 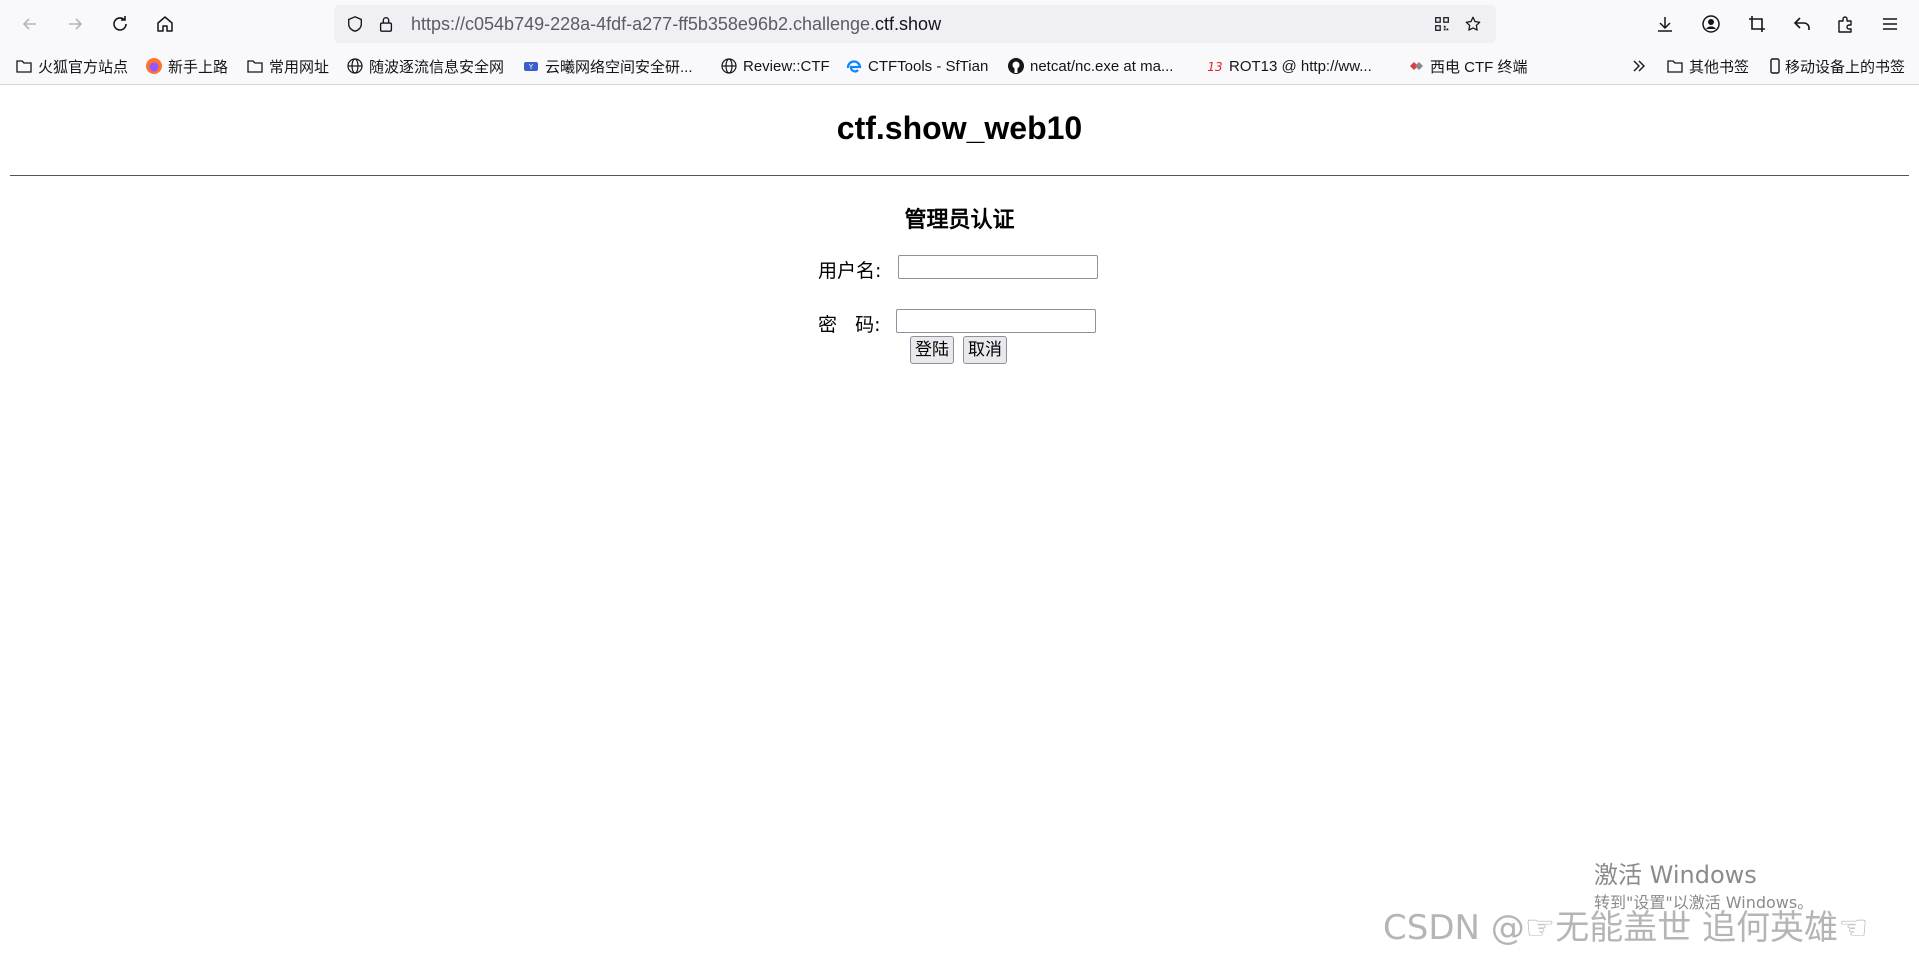 I want to click on bookmark-item: 新手上路, so click(x=186, y=66).